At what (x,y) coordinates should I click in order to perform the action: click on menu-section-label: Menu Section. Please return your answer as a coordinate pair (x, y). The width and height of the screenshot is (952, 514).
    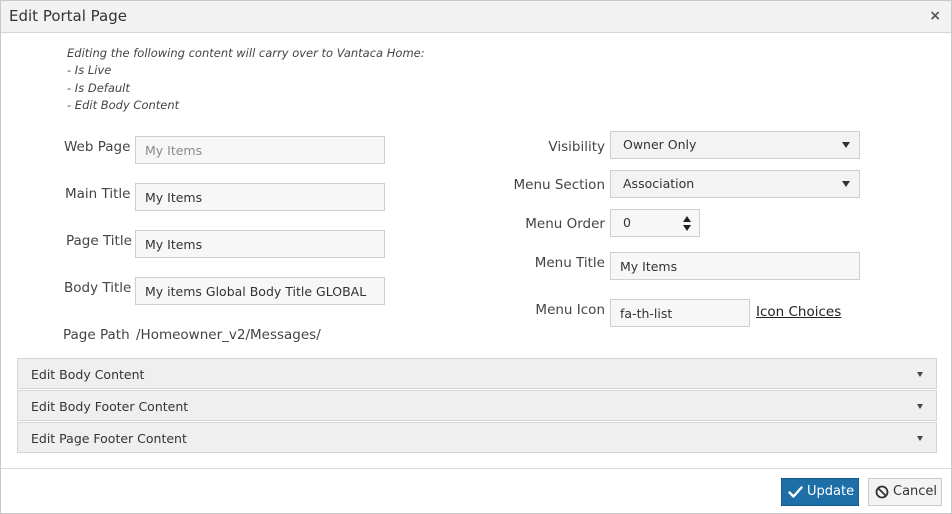
    Looking at the image, I should click on (559, 185).